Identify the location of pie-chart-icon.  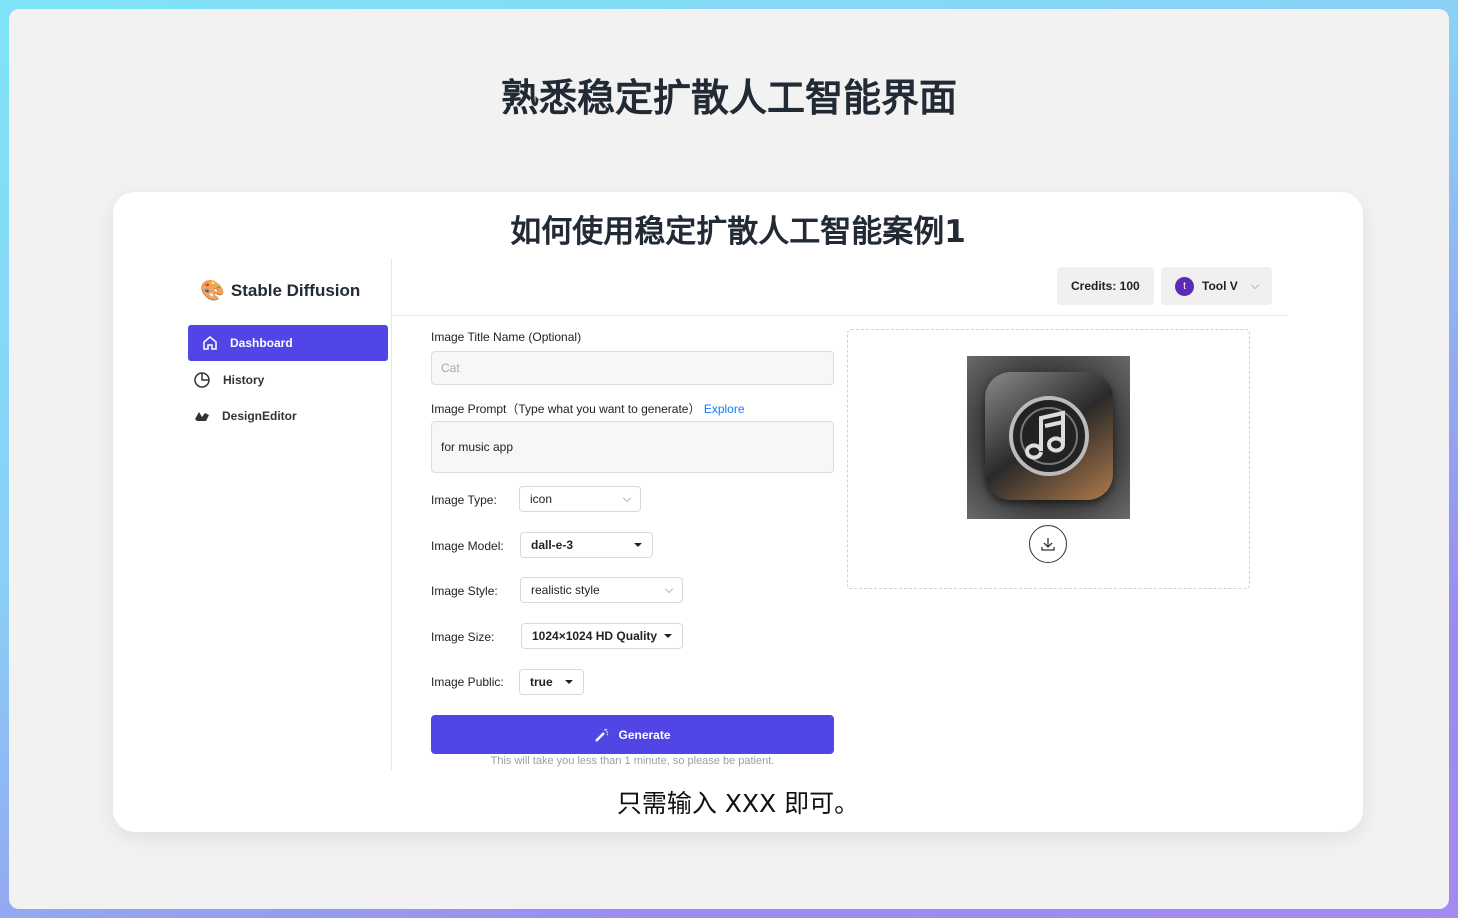
(202, 380).